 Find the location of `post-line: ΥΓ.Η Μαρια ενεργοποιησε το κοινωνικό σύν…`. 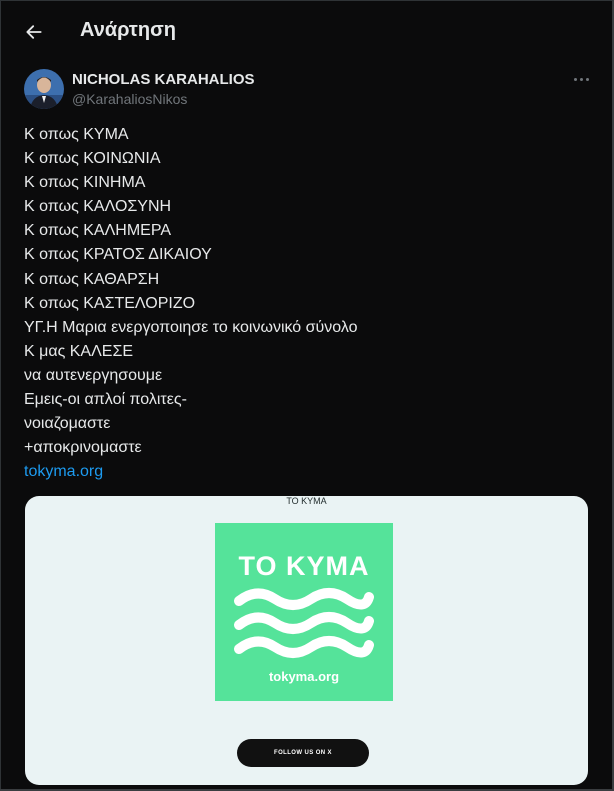

post-line: ΥΓ.Η Μαρια ενεργοποιησε το κοινωνικό σύν… is located at coordinates (191, 327).